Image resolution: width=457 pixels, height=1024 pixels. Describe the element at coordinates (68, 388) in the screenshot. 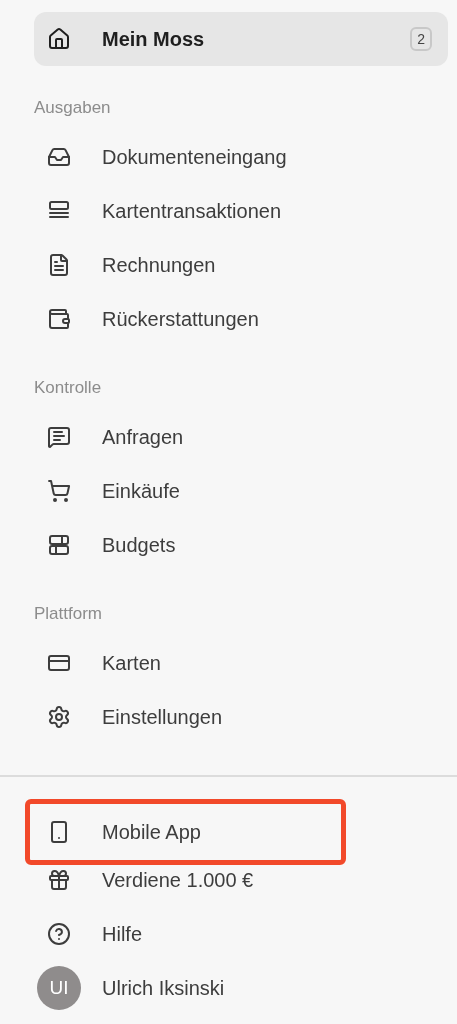

I see `section-heading: Kontrolle` at that location.